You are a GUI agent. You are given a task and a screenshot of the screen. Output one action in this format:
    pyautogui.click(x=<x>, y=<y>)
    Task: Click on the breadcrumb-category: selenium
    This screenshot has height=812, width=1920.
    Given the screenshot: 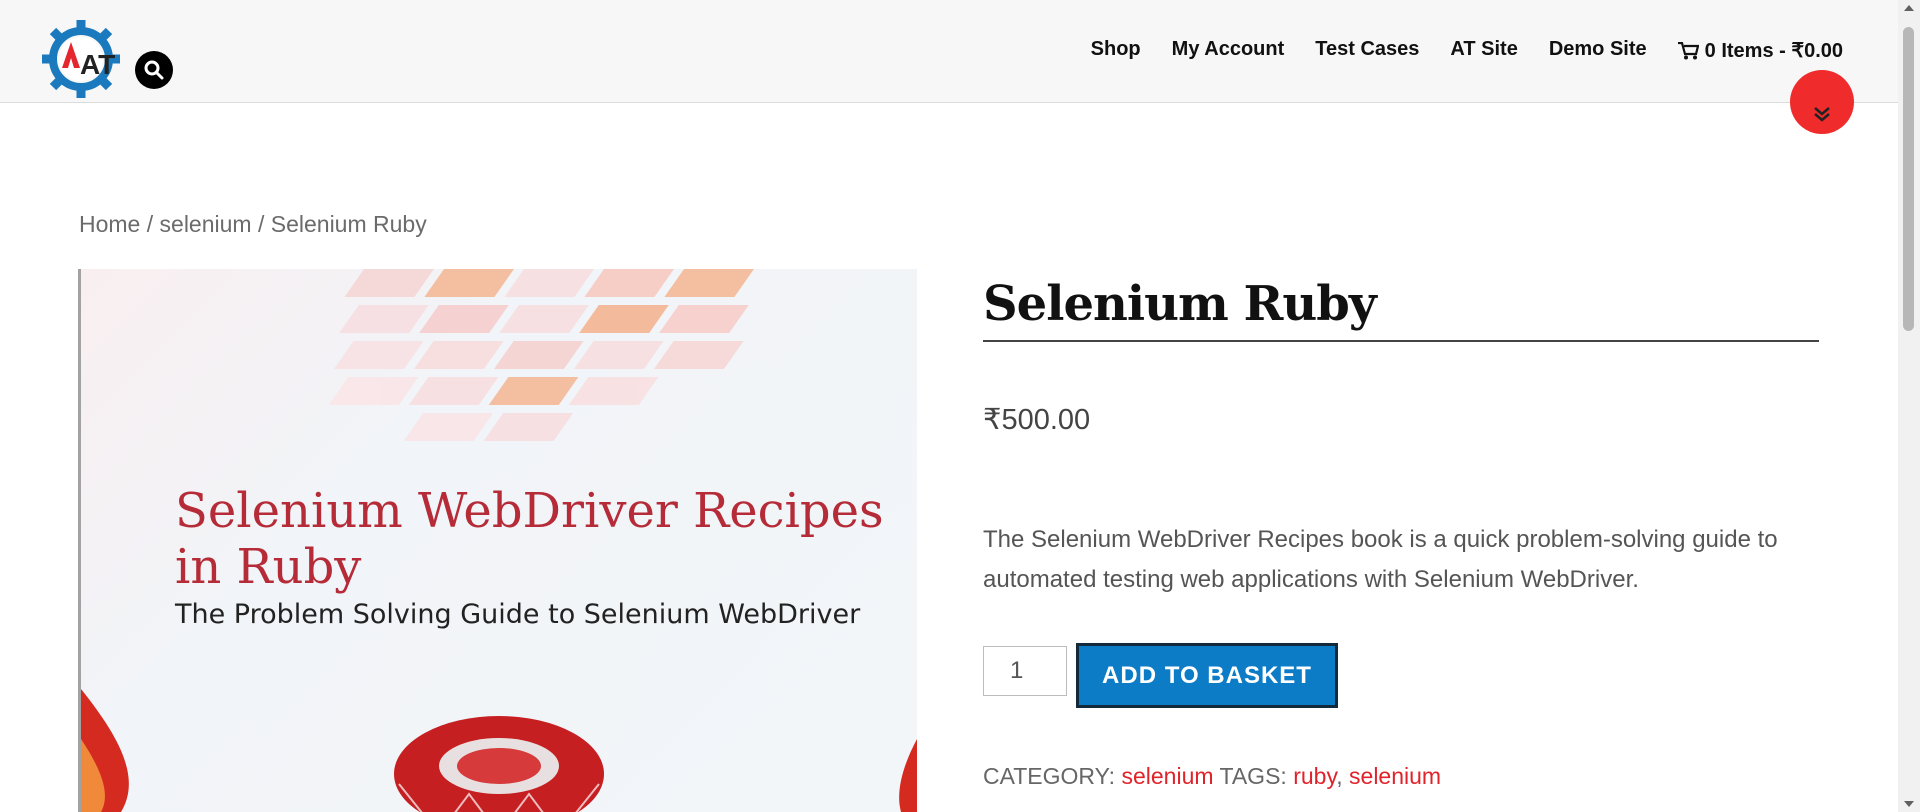 What is the action you would take?
    pyautogui.click(x=206, y=224)
    